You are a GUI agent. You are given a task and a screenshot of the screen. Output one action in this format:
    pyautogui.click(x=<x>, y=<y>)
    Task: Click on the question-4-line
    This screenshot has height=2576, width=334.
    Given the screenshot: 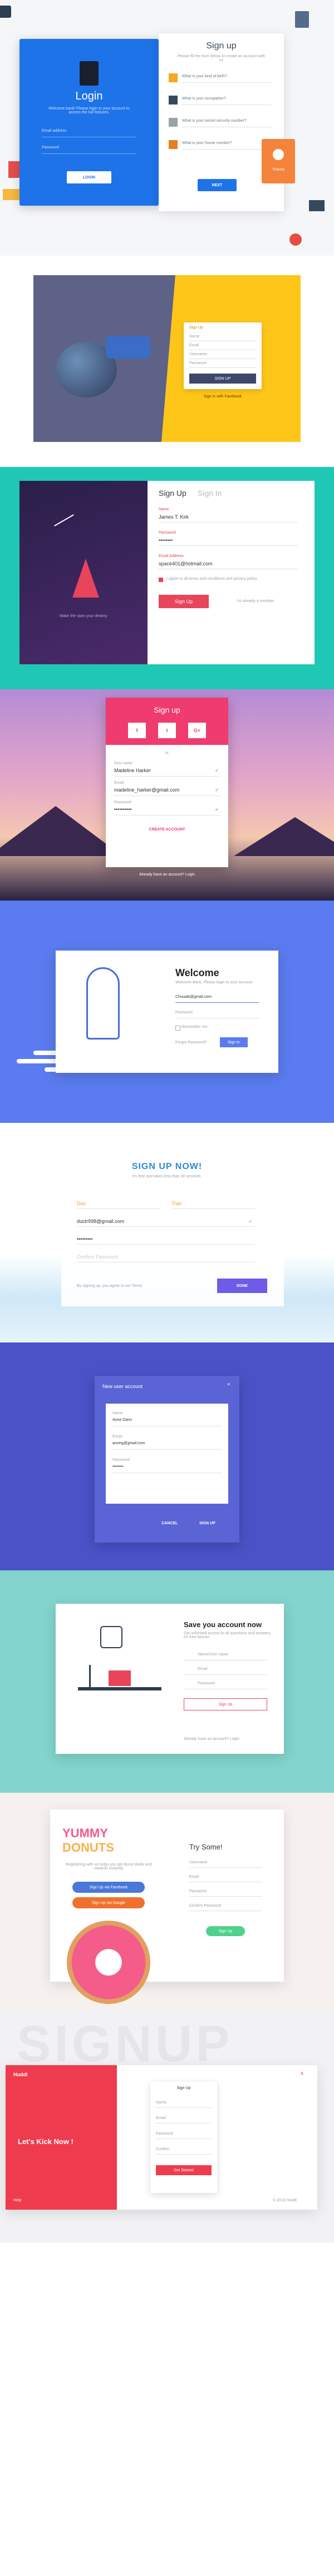 What is the action you would take?
    pyautogui.click(x=226, y=149)
    